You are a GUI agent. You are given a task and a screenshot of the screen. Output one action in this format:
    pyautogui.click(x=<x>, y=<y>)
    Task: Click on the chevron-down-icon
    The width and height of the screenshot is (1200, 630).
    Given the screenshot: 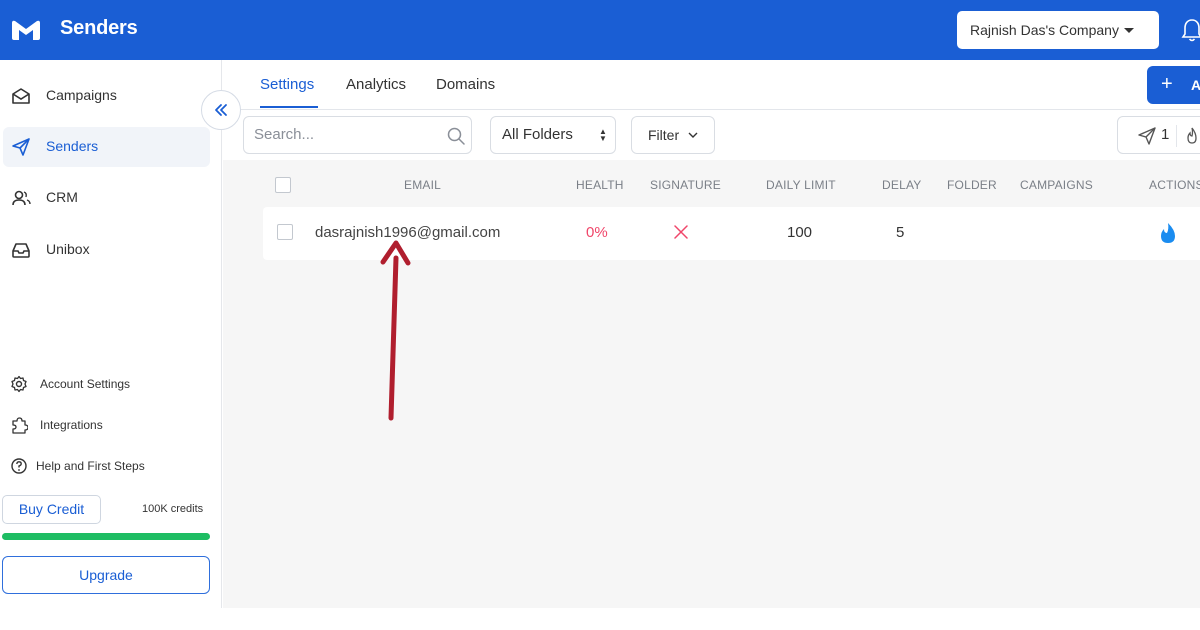 What is the action you would take?
    pyautogui.click(x=693, y=135)
    